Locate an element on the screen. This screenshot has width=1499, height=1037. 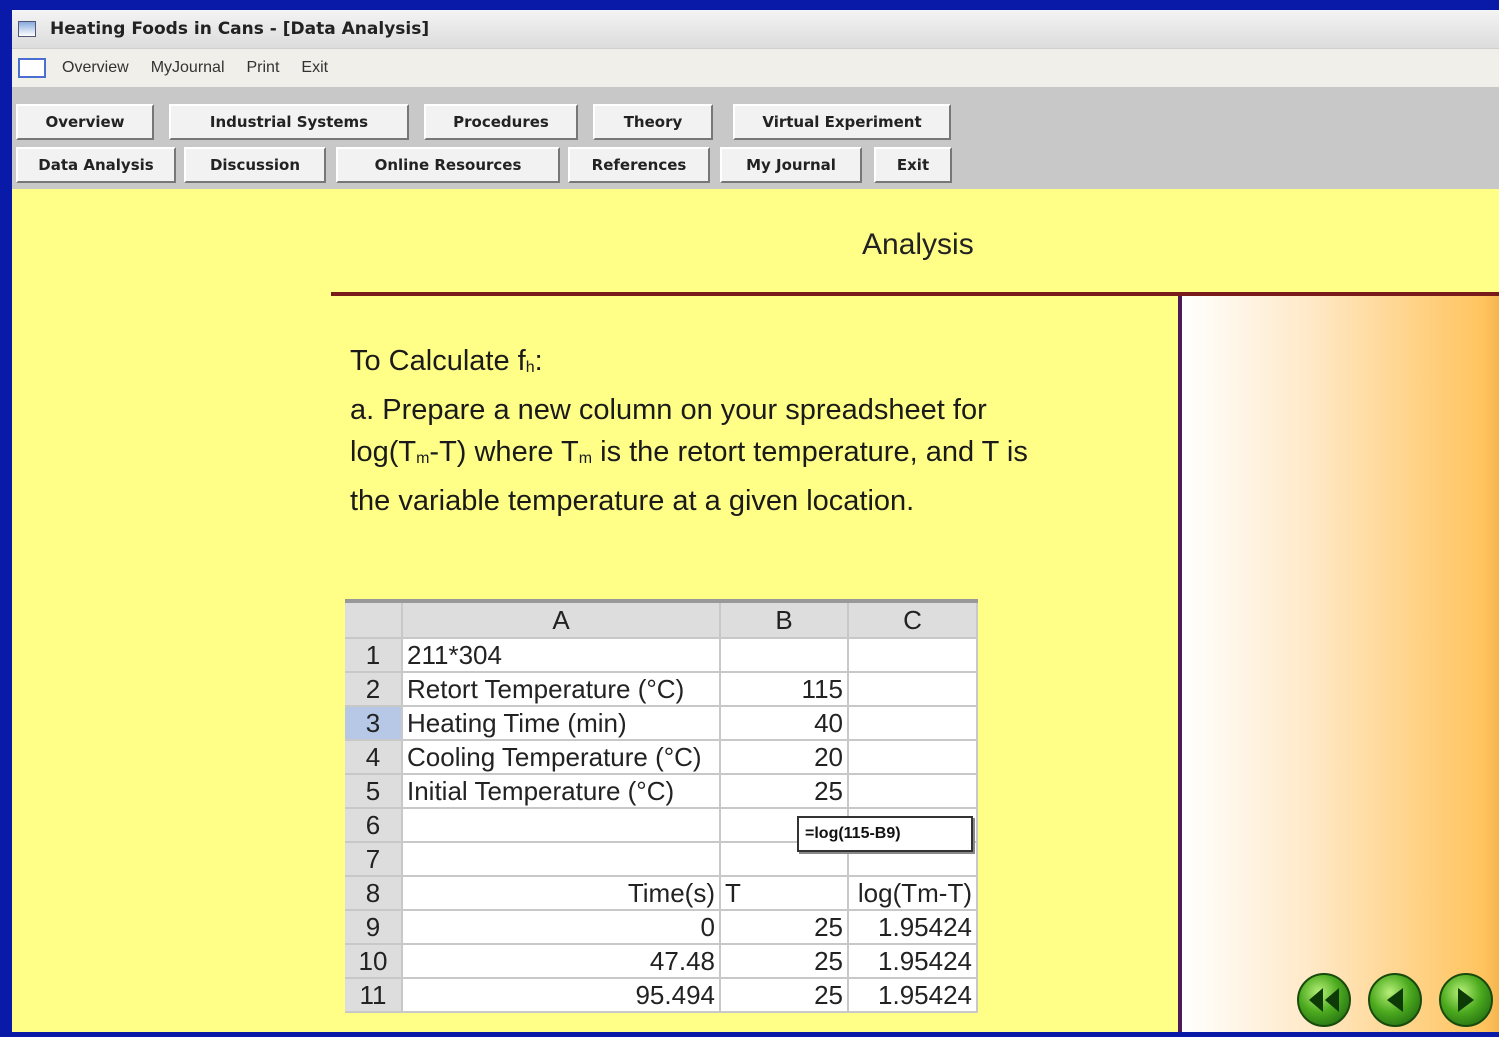
row-number: 6 is located at coordinates (374, 825).